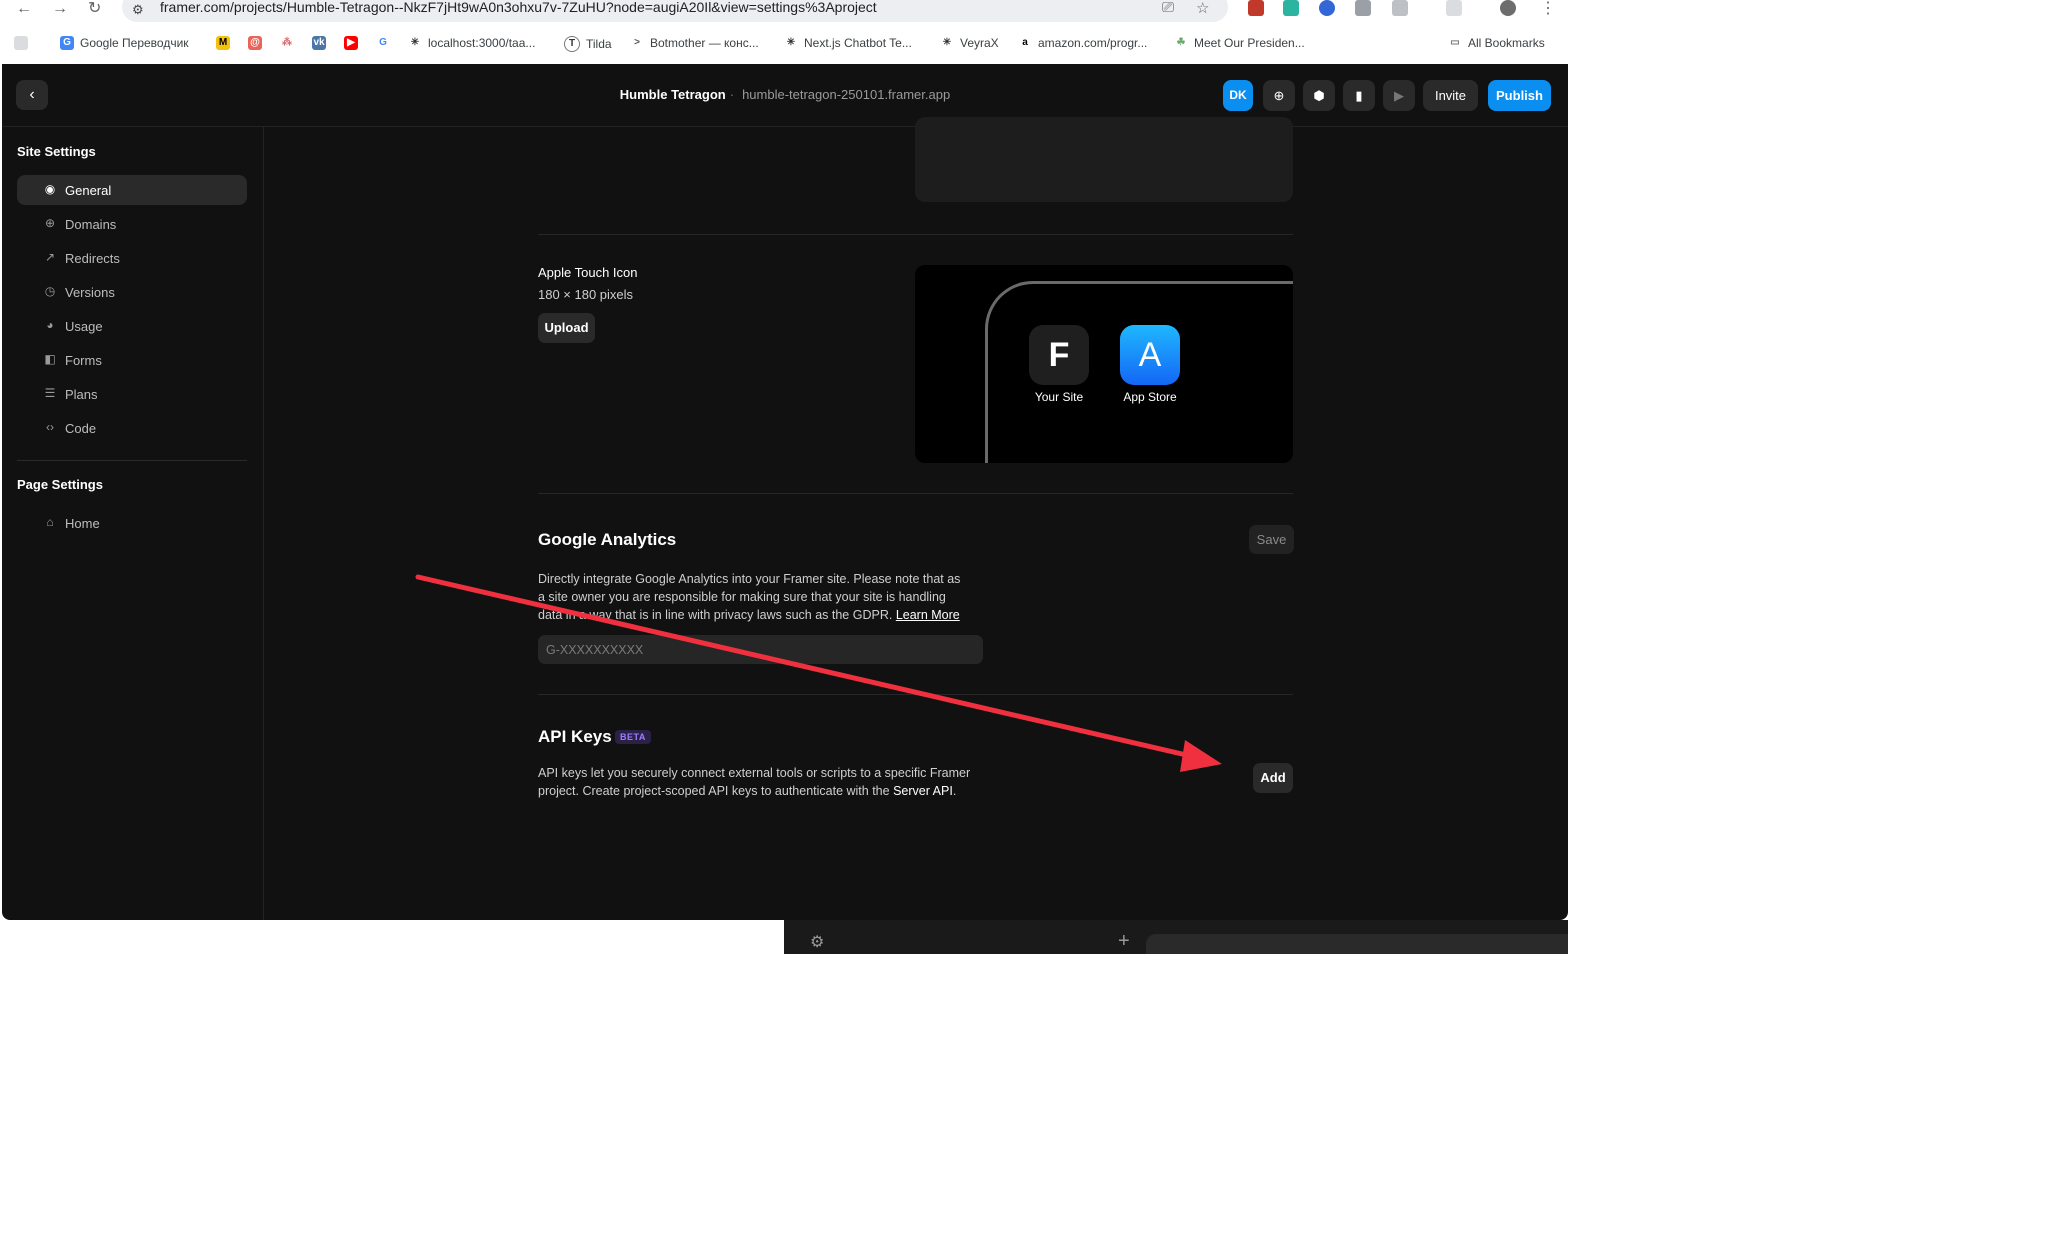  Describe the element at coordinates (817, 942) in the screenshot. I see `gear-icon: ⚙` at that location.